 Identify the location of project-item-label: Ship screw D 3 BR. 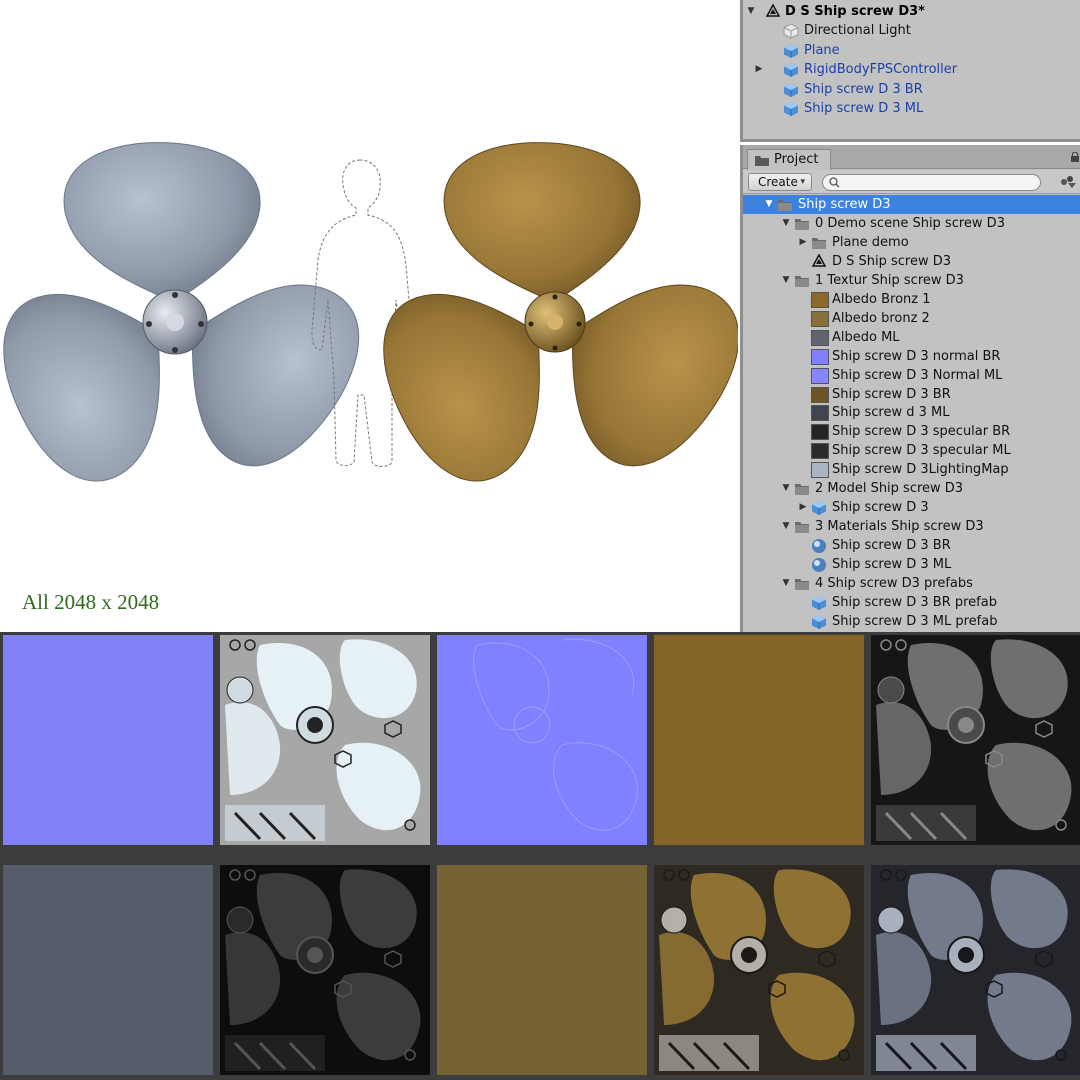
(891, 394).